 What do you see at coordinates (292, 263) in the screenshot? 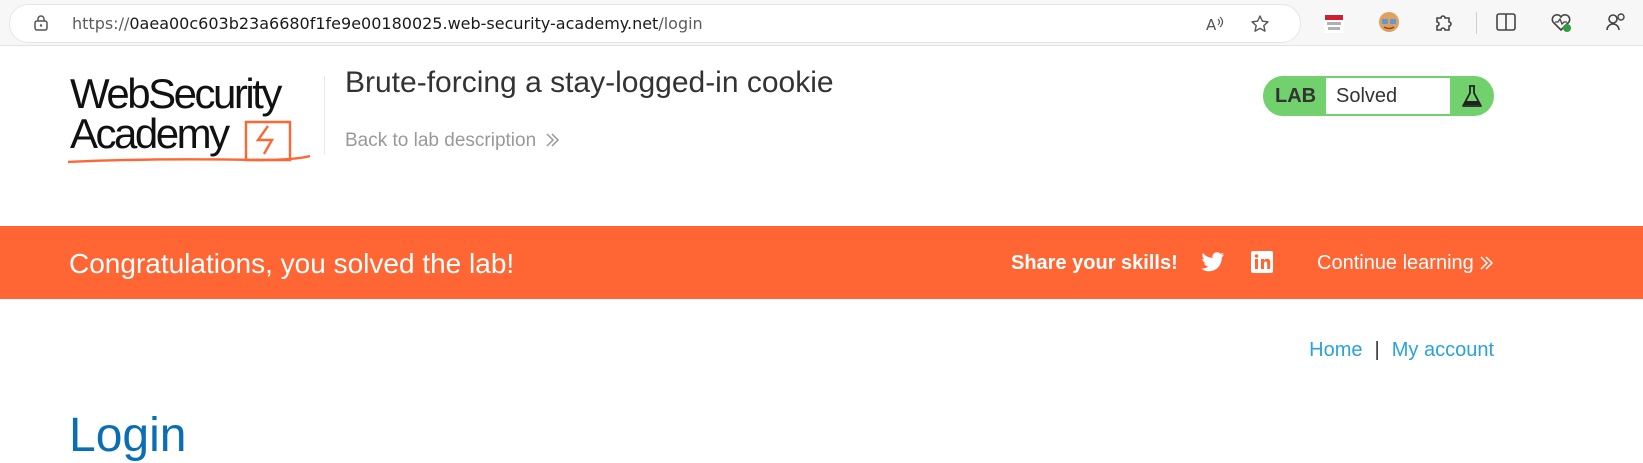
I see `banner-message: Congratulations, you solved the lab!` at bounding box center [292, 263].